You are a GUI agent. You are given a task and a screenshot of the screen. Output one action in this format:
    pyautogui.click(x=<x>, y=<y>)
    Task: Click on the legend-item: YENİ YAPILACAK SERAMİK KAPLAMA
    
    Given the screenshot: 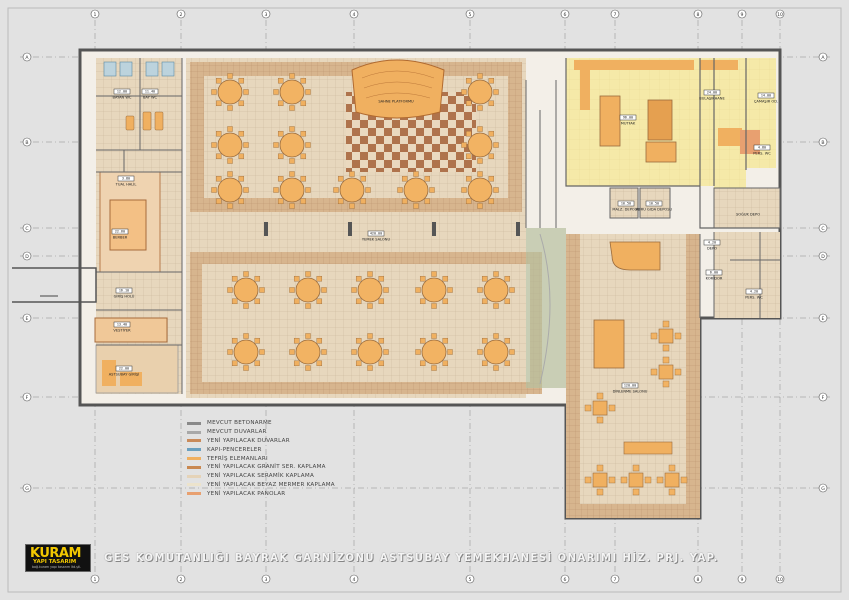 What is the action you would take?
    pyautogui.click(x=287, y=476)
    